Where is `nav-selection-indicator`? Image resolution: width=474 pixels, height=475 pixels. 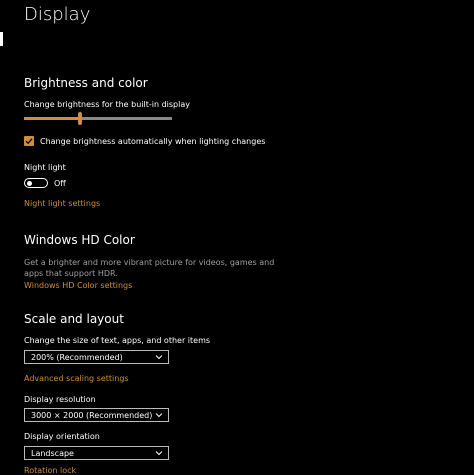 nav-selection-indicator is located at coordinates (1, 39).